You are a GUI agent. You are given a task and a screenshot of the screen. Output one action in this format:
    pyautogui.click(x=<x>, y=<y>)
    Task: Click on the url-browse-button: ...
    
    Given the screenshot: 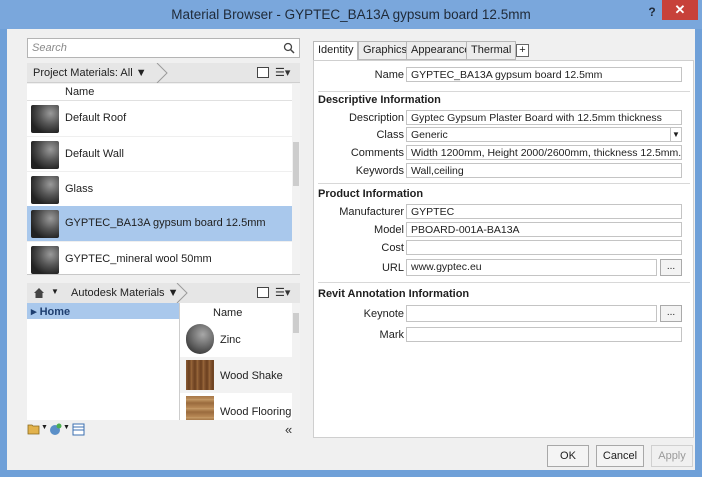 What is the action you would take?
    pyautogui.click(x=671, y=267)
    